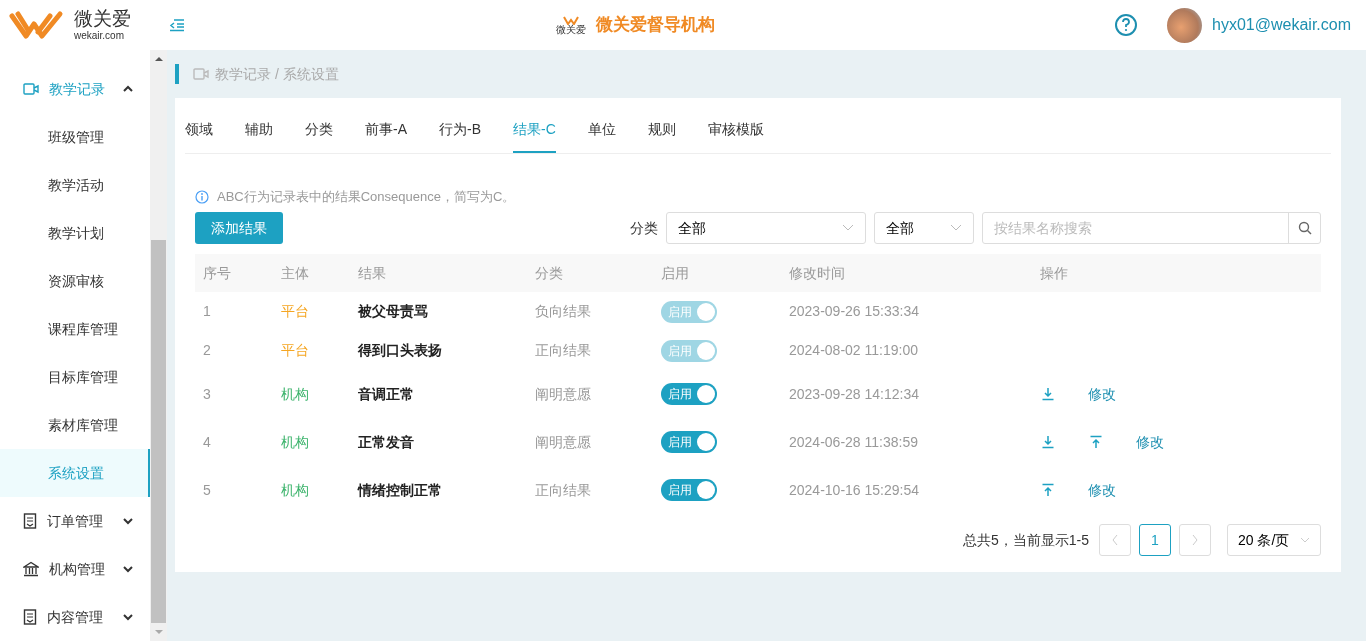 The image size is (1366, 641). Describe the element at coordinates (75, 617) in the screenshot. I see `sidebar-group: 内容管理` at that location.